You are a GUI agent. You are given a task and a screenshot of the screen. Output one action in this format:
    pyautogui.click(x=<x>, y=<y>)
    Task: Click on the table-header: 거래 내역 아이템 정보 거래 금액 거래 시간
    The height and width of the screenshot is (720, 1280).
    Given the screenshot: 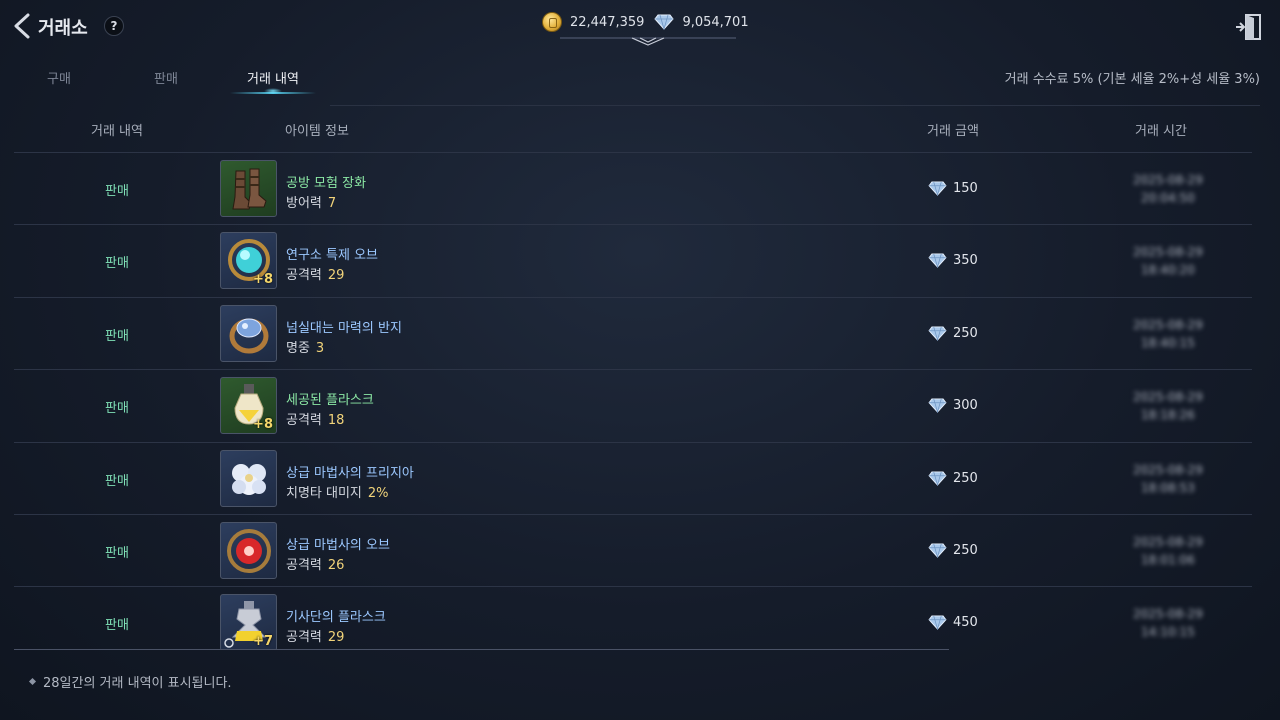 What is the action you would take?
    pyautogui.click(x=633, y=131)
    